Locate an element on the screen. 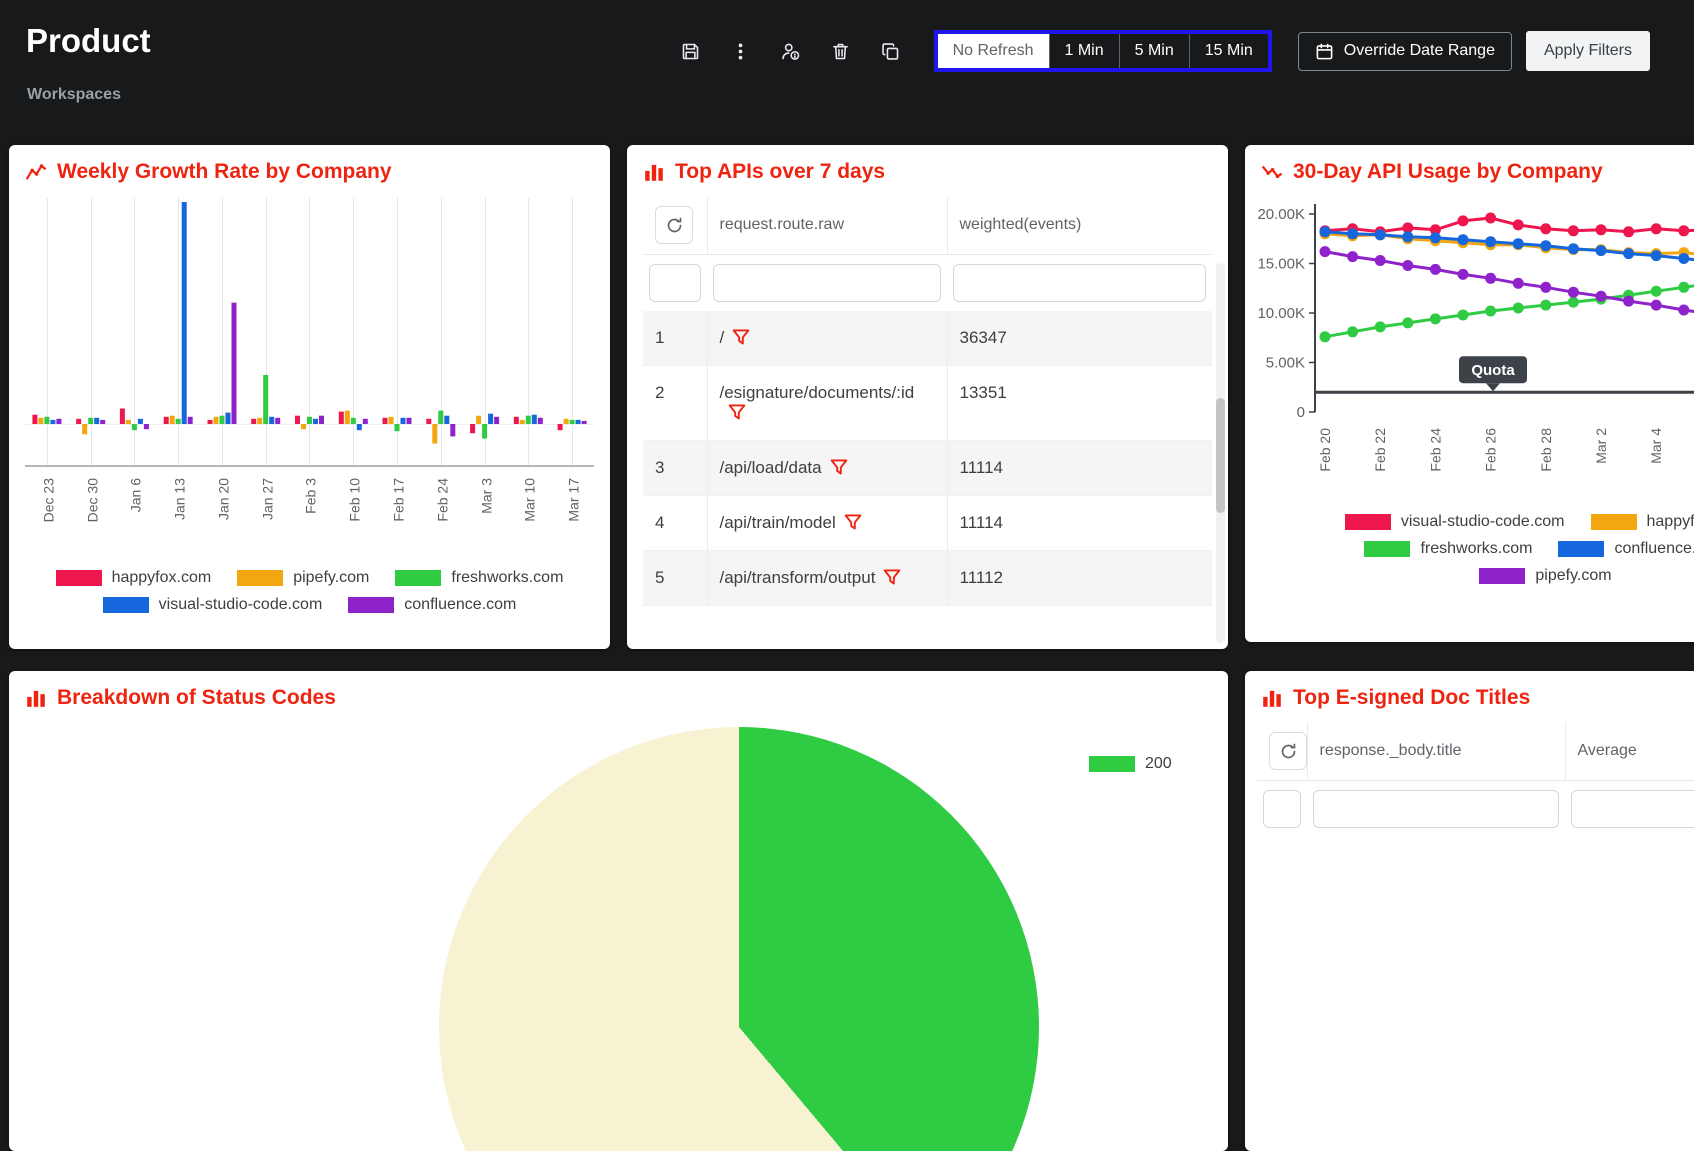 The width and height of the screenshot is (1694, 1151). legend-label: visual-studio-code.com is located at coordinates (241, 605).